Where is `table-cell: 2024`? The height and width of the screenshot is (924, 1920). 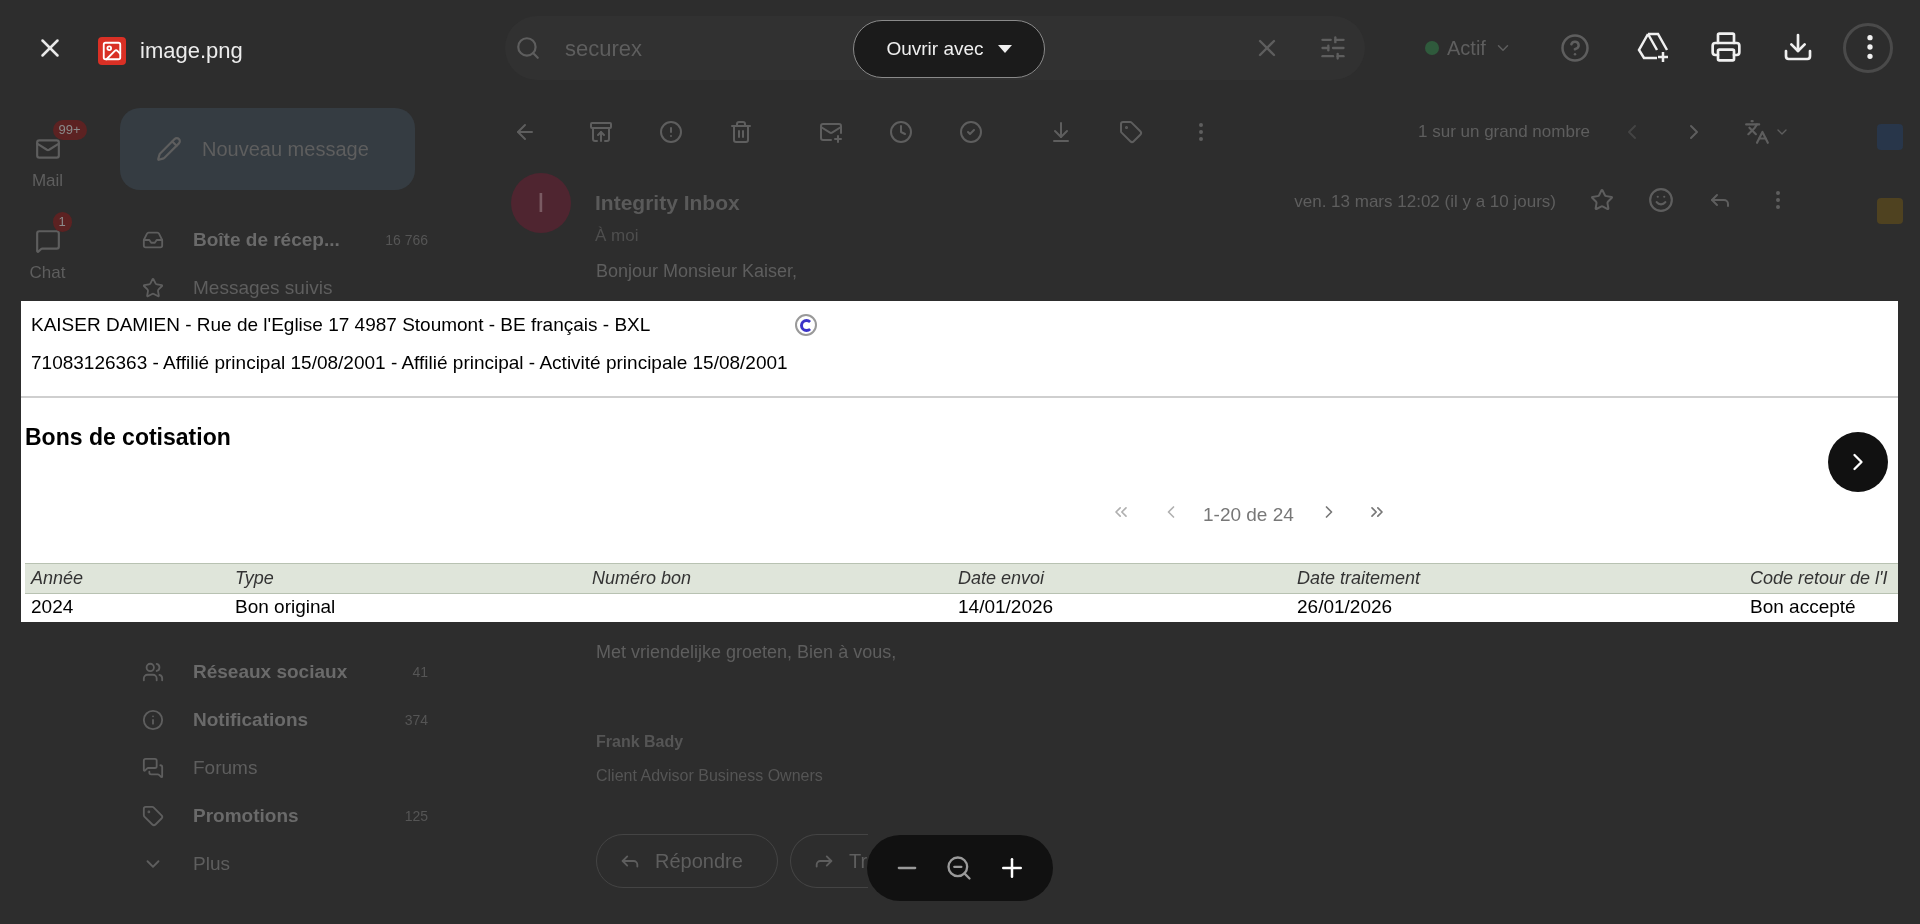 table-cell: 2024 is located at coordinates (52, 606).